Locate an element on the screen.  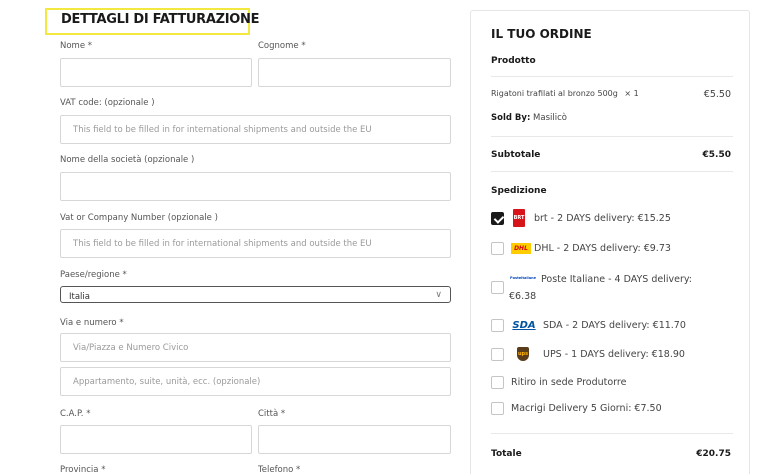
total-value: €20.75 is located at coordinates (713, 454).